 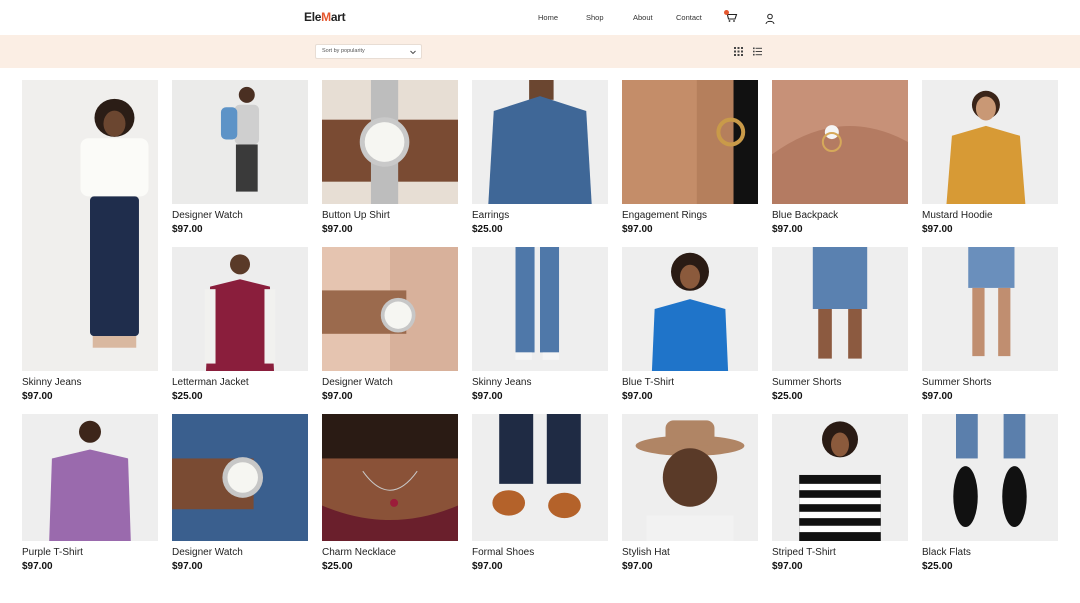 I want to click on product-name: Black Flats, so click(x=946, y=552).